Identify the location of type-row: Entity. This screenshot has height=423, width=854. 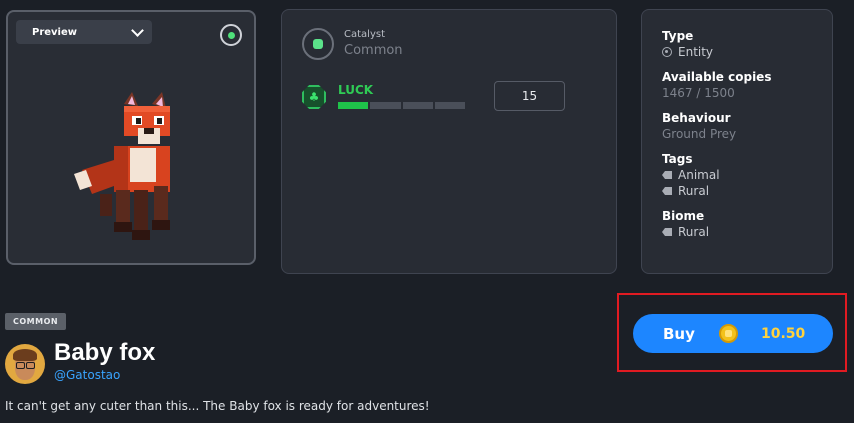
(747, 52).